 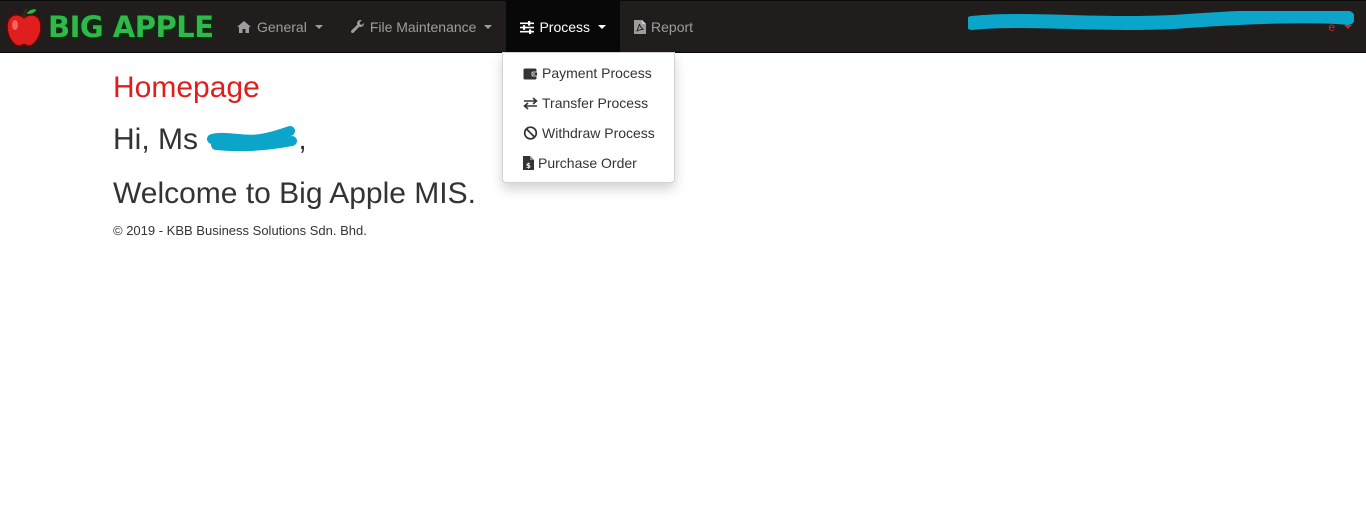 I want to click on menu-item-transfer-process: Transfer Process, so click(x=588, y=103).